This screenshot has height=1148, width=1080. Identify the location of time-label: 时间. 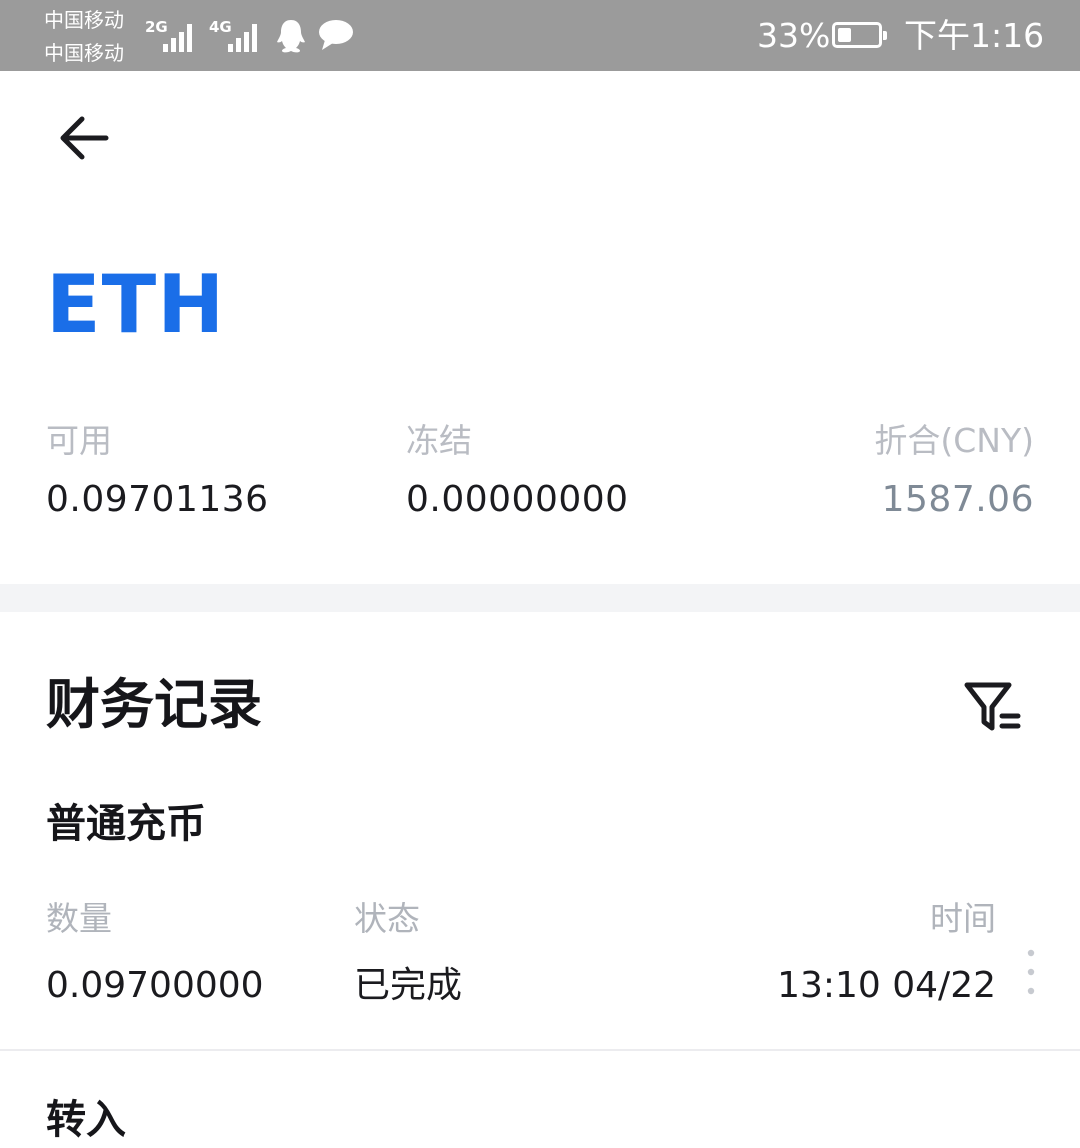
(963, 918).